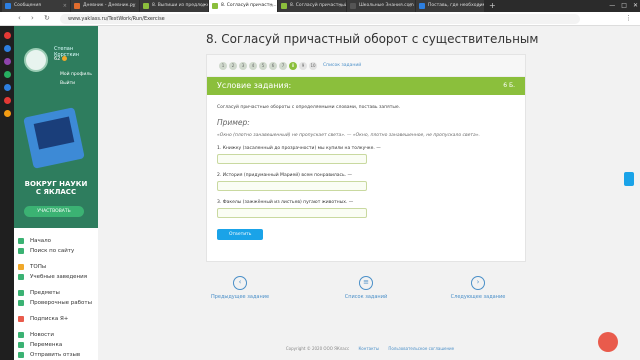 This screenshot has height=360, width=640. Describe the element at coordinates (28, 5) in the screenshot. I see `tab-label: Сообщения` at that location.